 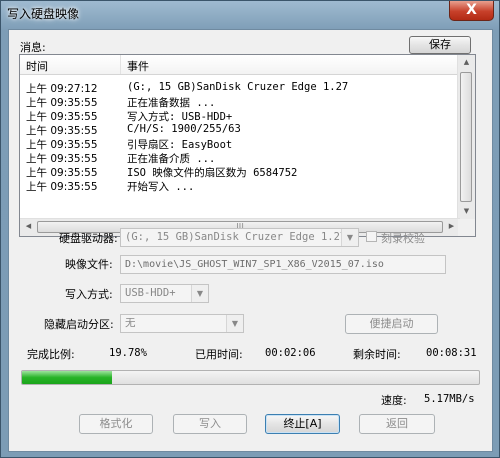 What do you see at coordinates (290, 353) in the screenshot?
I see `elapsed-time-value: 00:02:06` at bounding box center [290, 353].